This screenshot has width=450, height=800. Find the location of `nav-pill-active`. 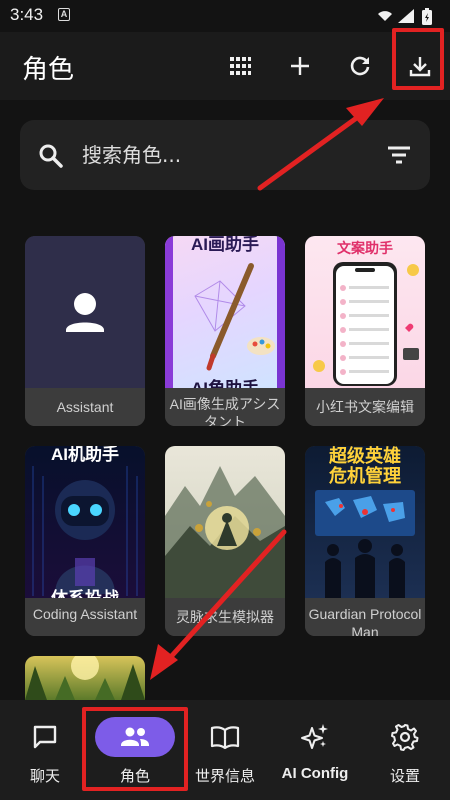

nav-pill-active is located at coordinates (135, 737).